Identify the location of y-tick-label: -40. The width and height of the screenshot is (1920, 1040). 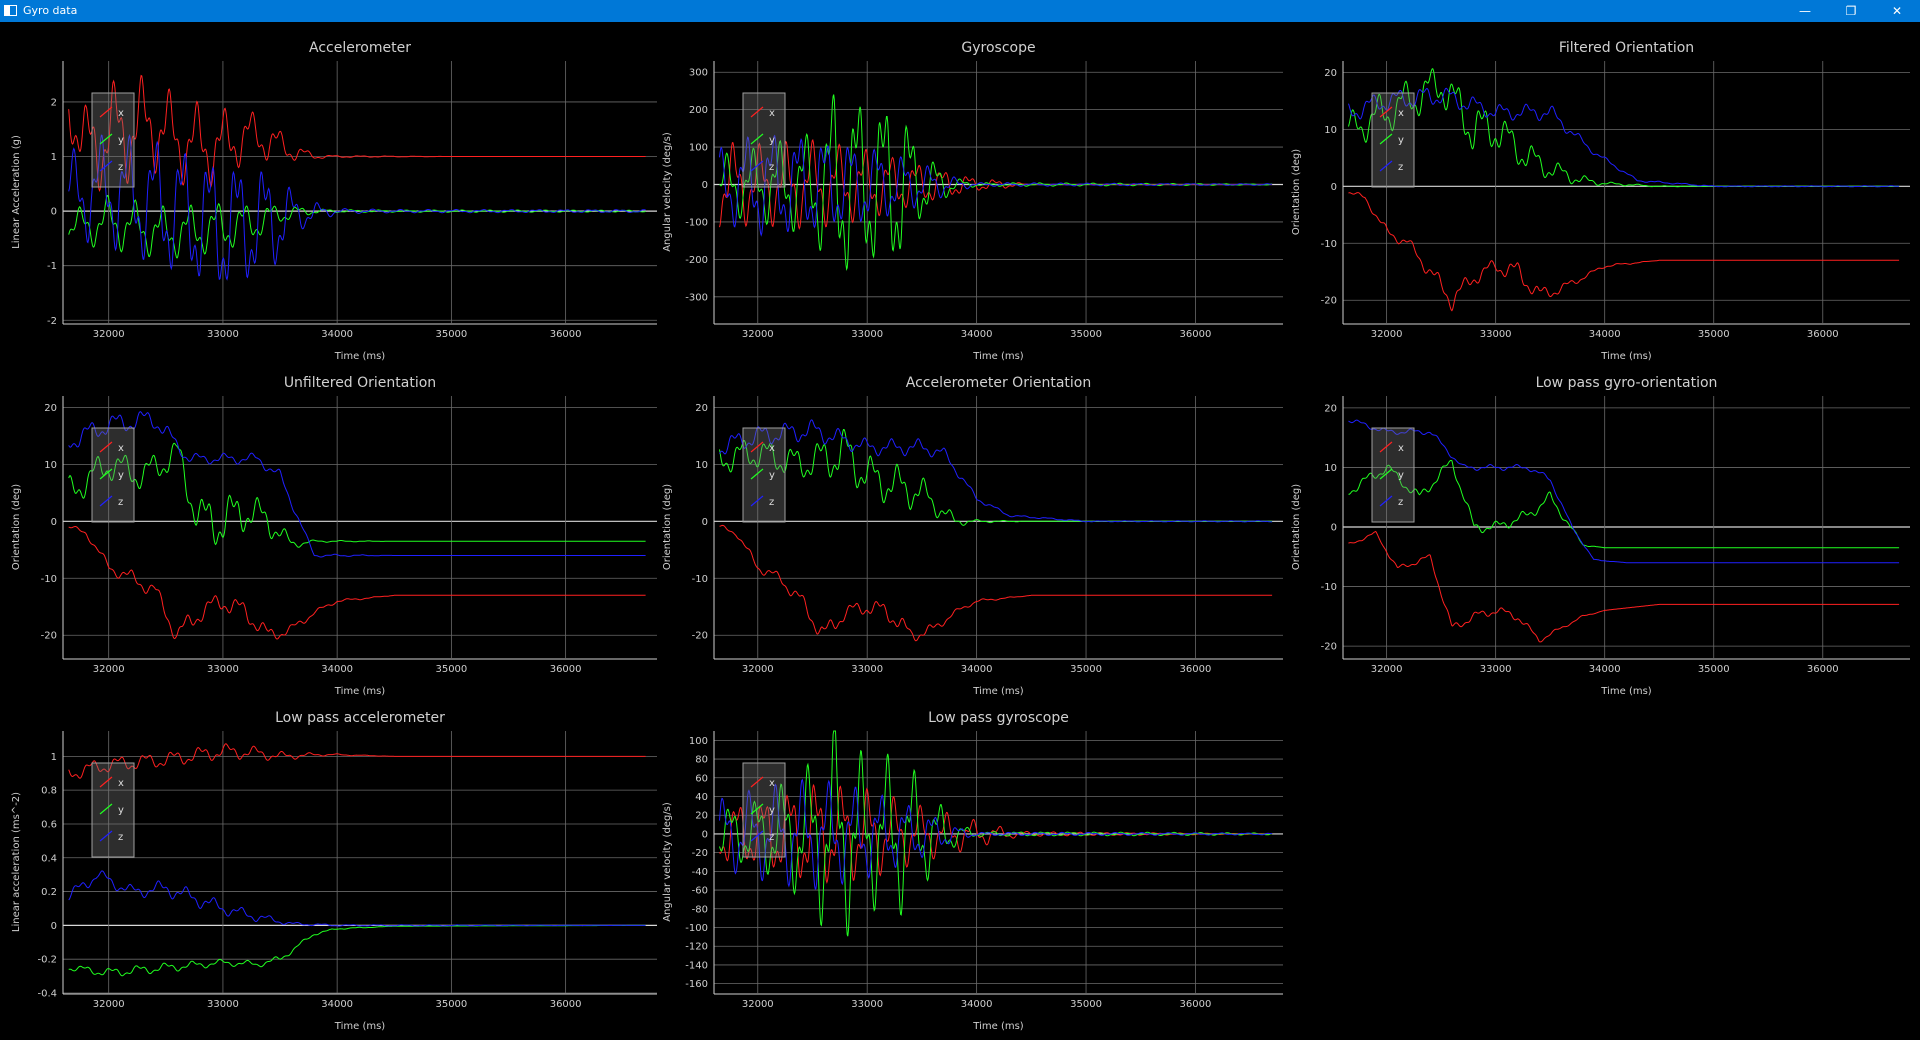
(700, 872).